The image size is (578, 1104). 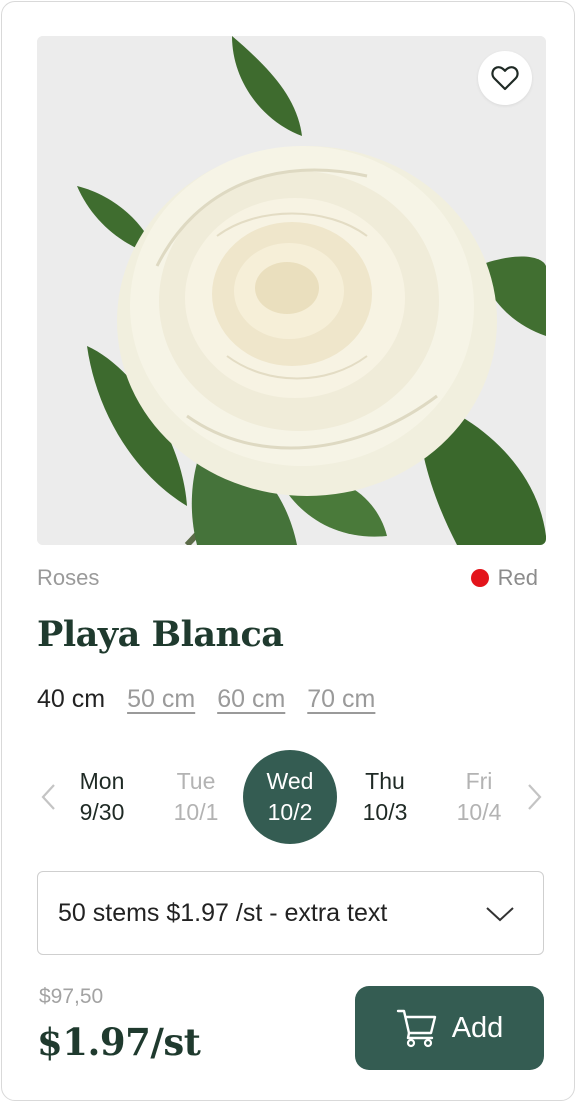 I want to click on day-name: Thu, so click(x=385, y=781).